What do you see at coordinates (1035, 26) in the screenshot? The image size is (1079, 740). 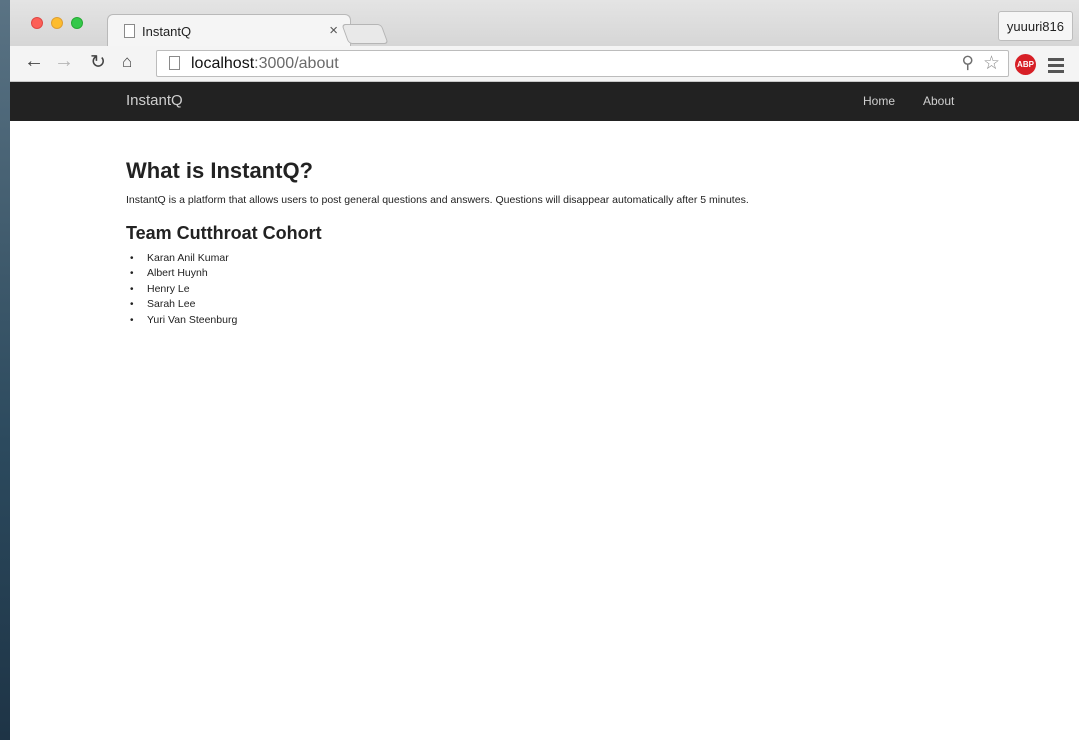 I see `profile-button: yuuuri816` at bounding box center [1035, 26].